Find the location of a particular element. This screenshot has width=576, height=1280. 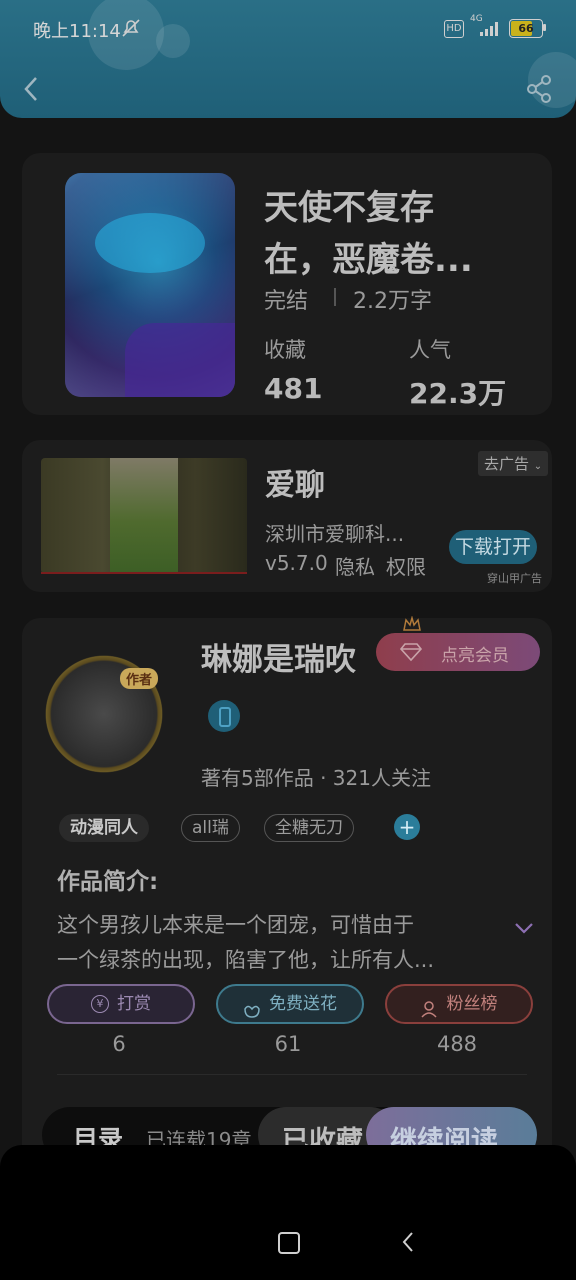

word-count: 2.2万字 is located at coordinates (392, 301).